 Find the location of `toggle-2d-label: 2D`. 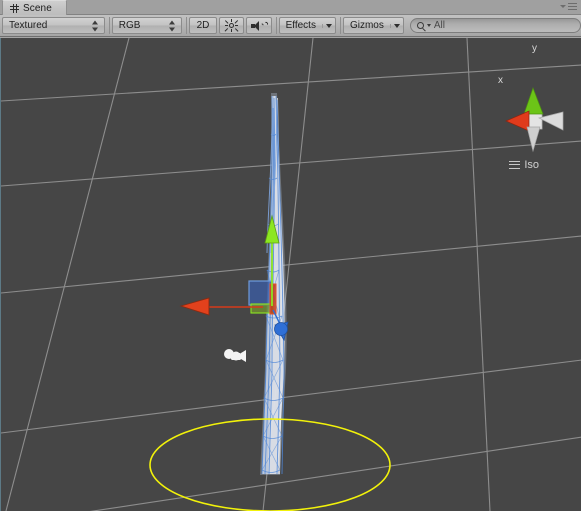

toggle-2d-label: 2D is located at coordinates (203, 25).